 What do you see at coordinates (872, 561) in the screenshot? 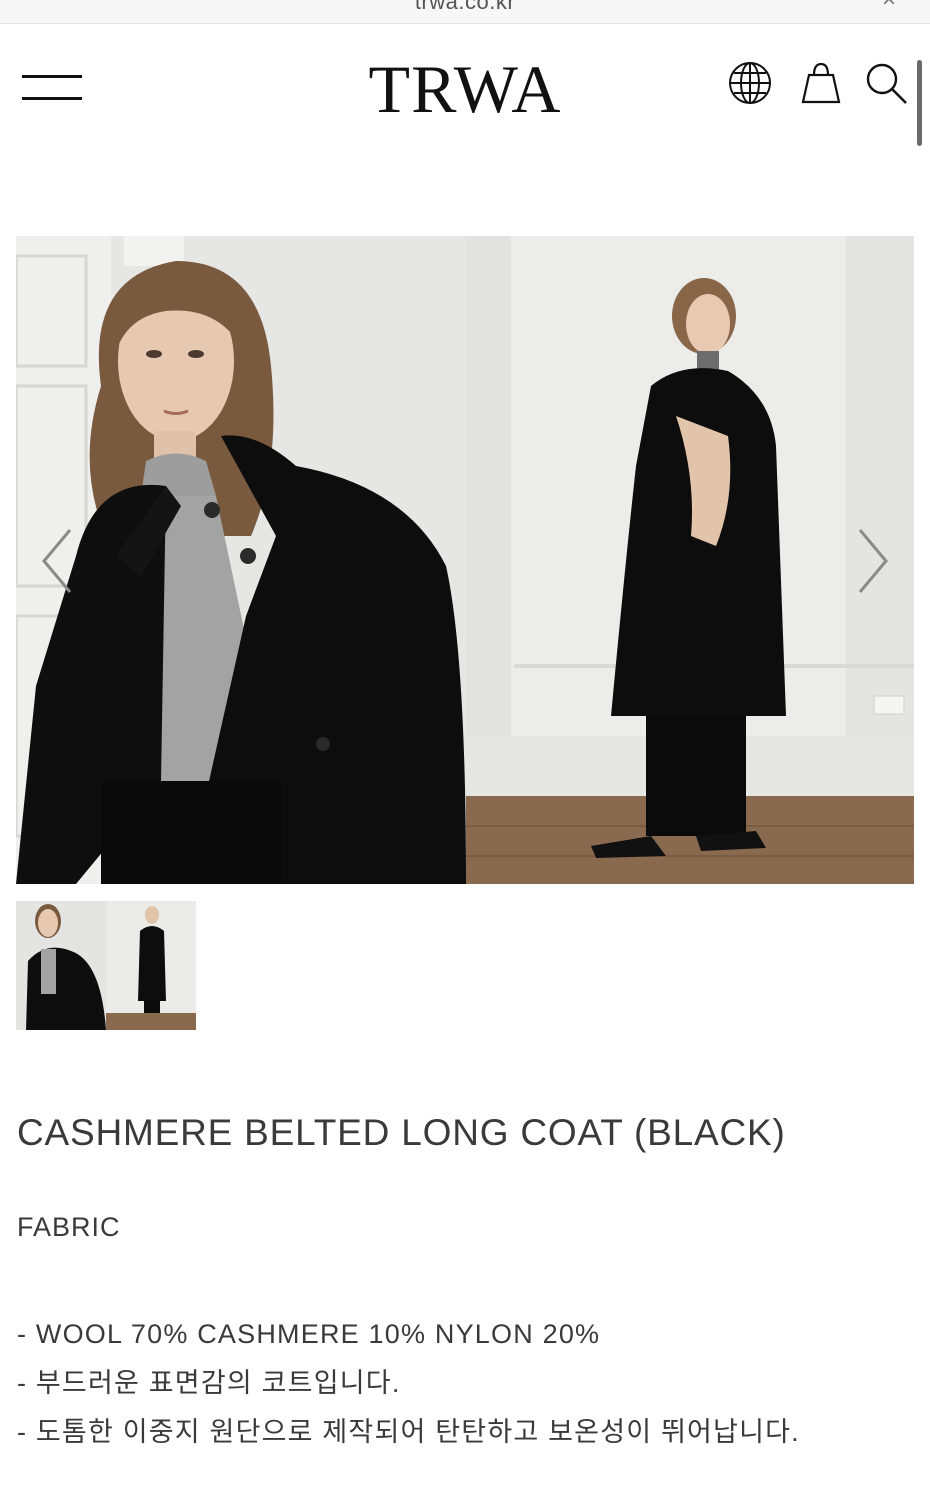
I see `gallery-next-arrow-icon` at bounding box center [872, 561].